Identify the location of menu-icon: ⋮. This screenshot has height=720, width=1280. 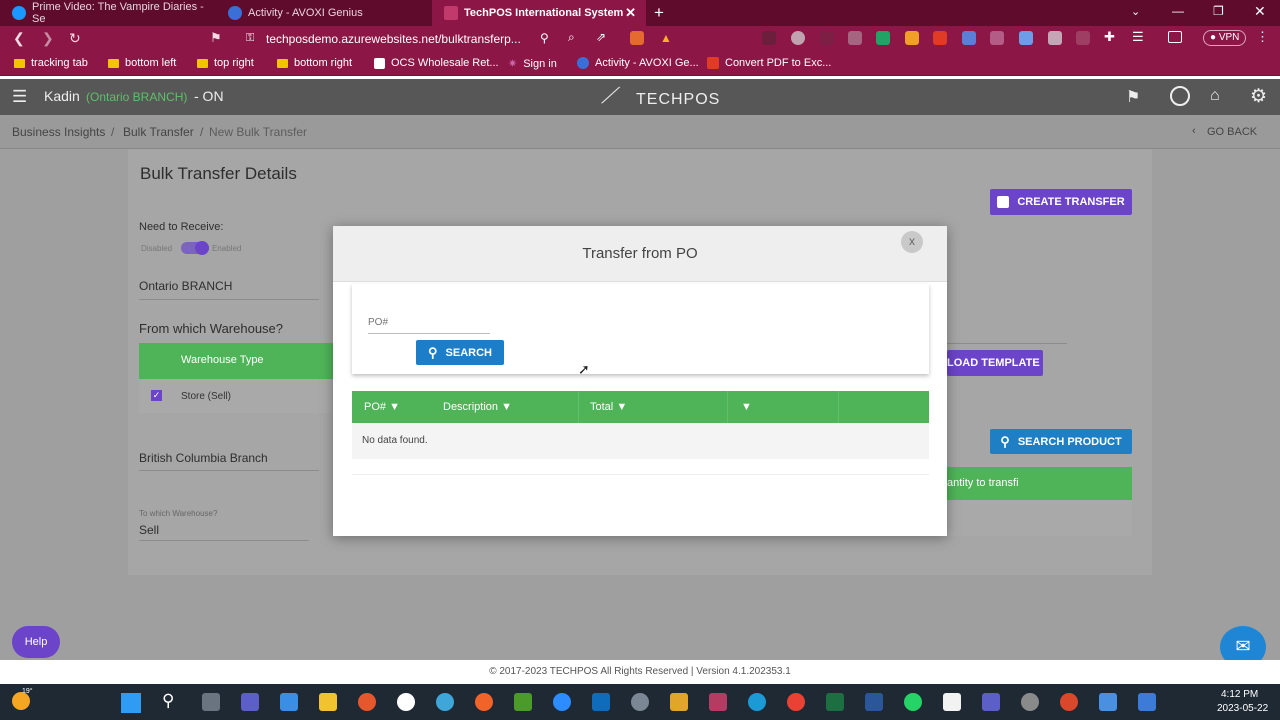
(1262, 37).